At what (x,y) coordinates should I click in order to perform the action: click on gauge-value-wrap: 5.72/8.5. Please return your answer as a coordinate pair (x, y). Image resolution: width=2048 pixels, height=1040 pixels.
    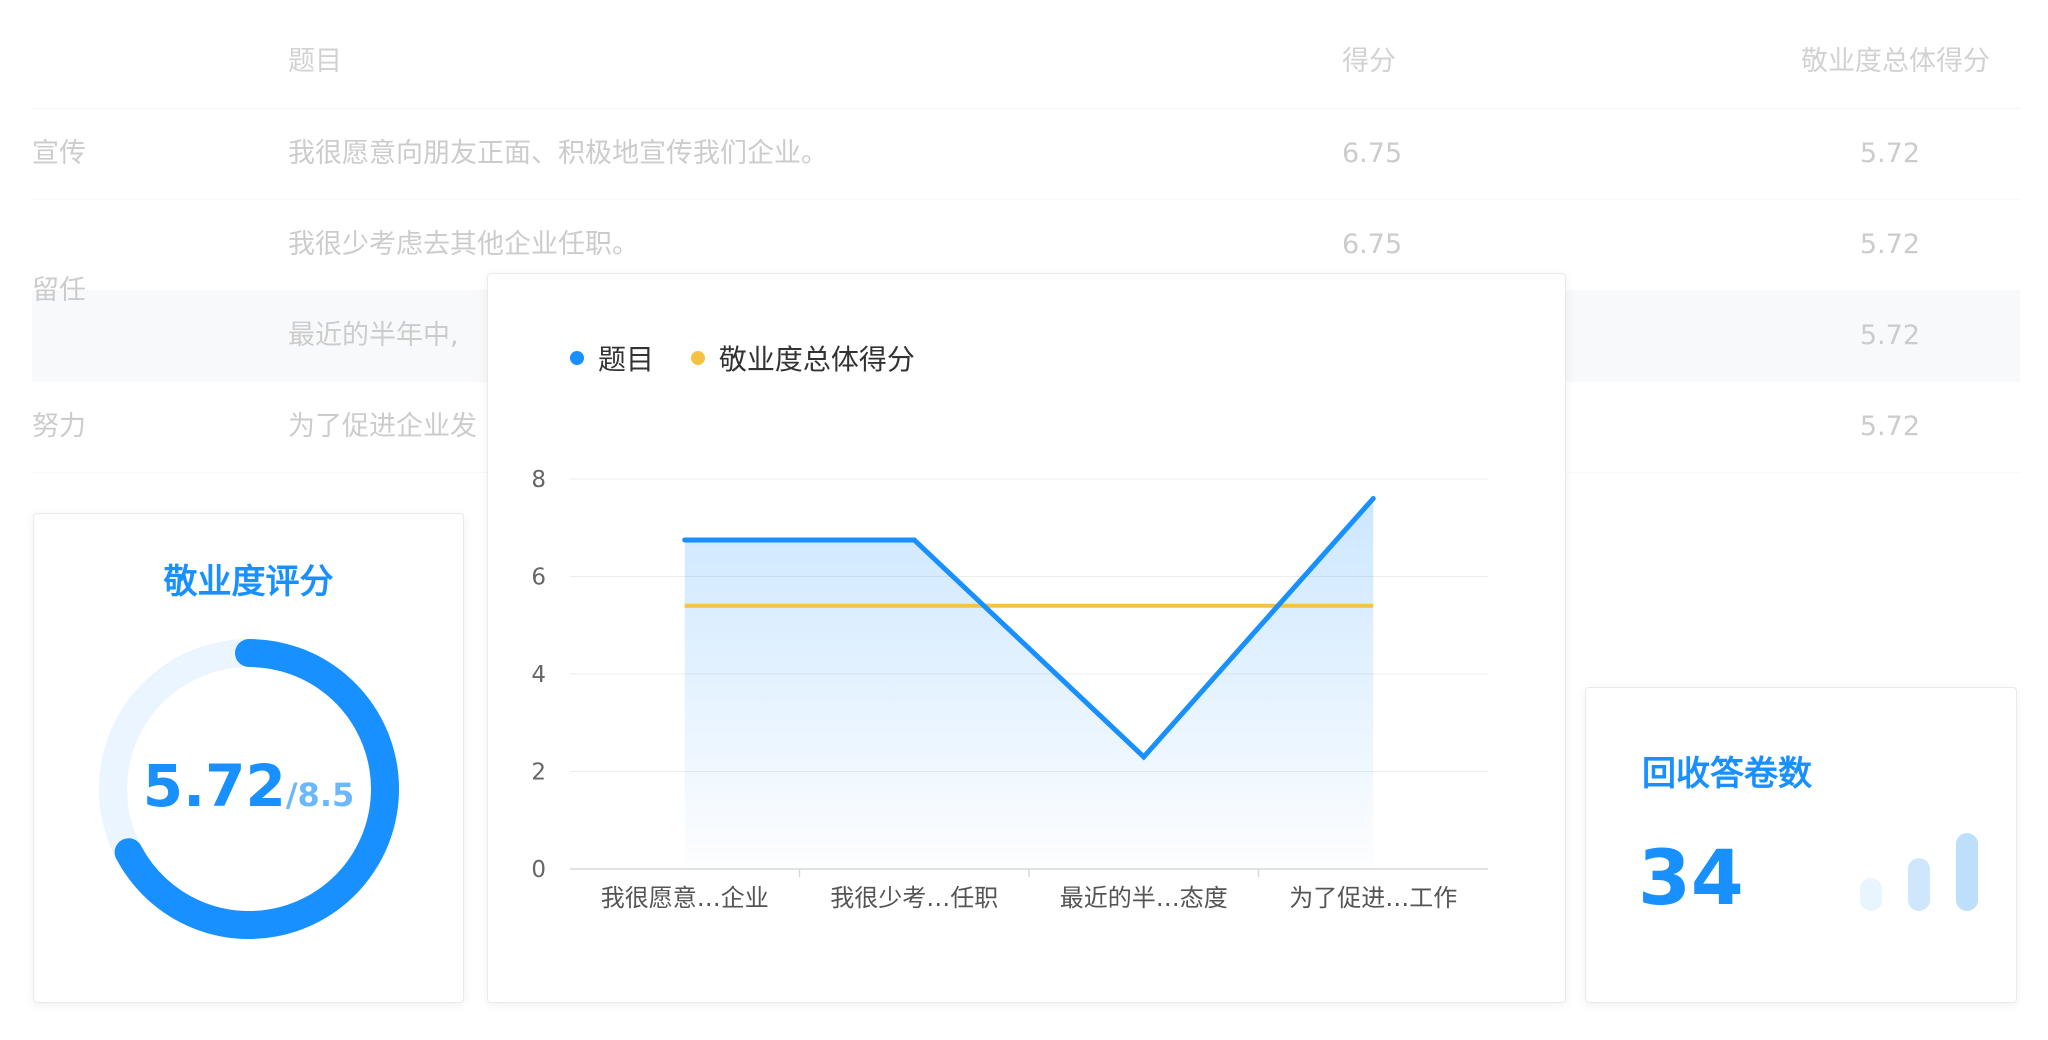
    Looking at the image, I should click on (248, 786).